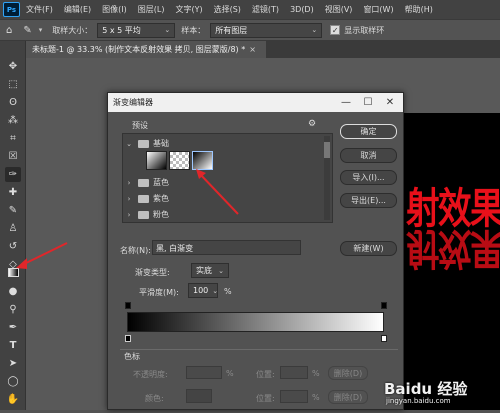 Image resolution: width=500 pixels, height=413 pixels. Describe the element at coordinates (227, 9) in the screenshot. I see `menu-select: 选择(S)` at that location.